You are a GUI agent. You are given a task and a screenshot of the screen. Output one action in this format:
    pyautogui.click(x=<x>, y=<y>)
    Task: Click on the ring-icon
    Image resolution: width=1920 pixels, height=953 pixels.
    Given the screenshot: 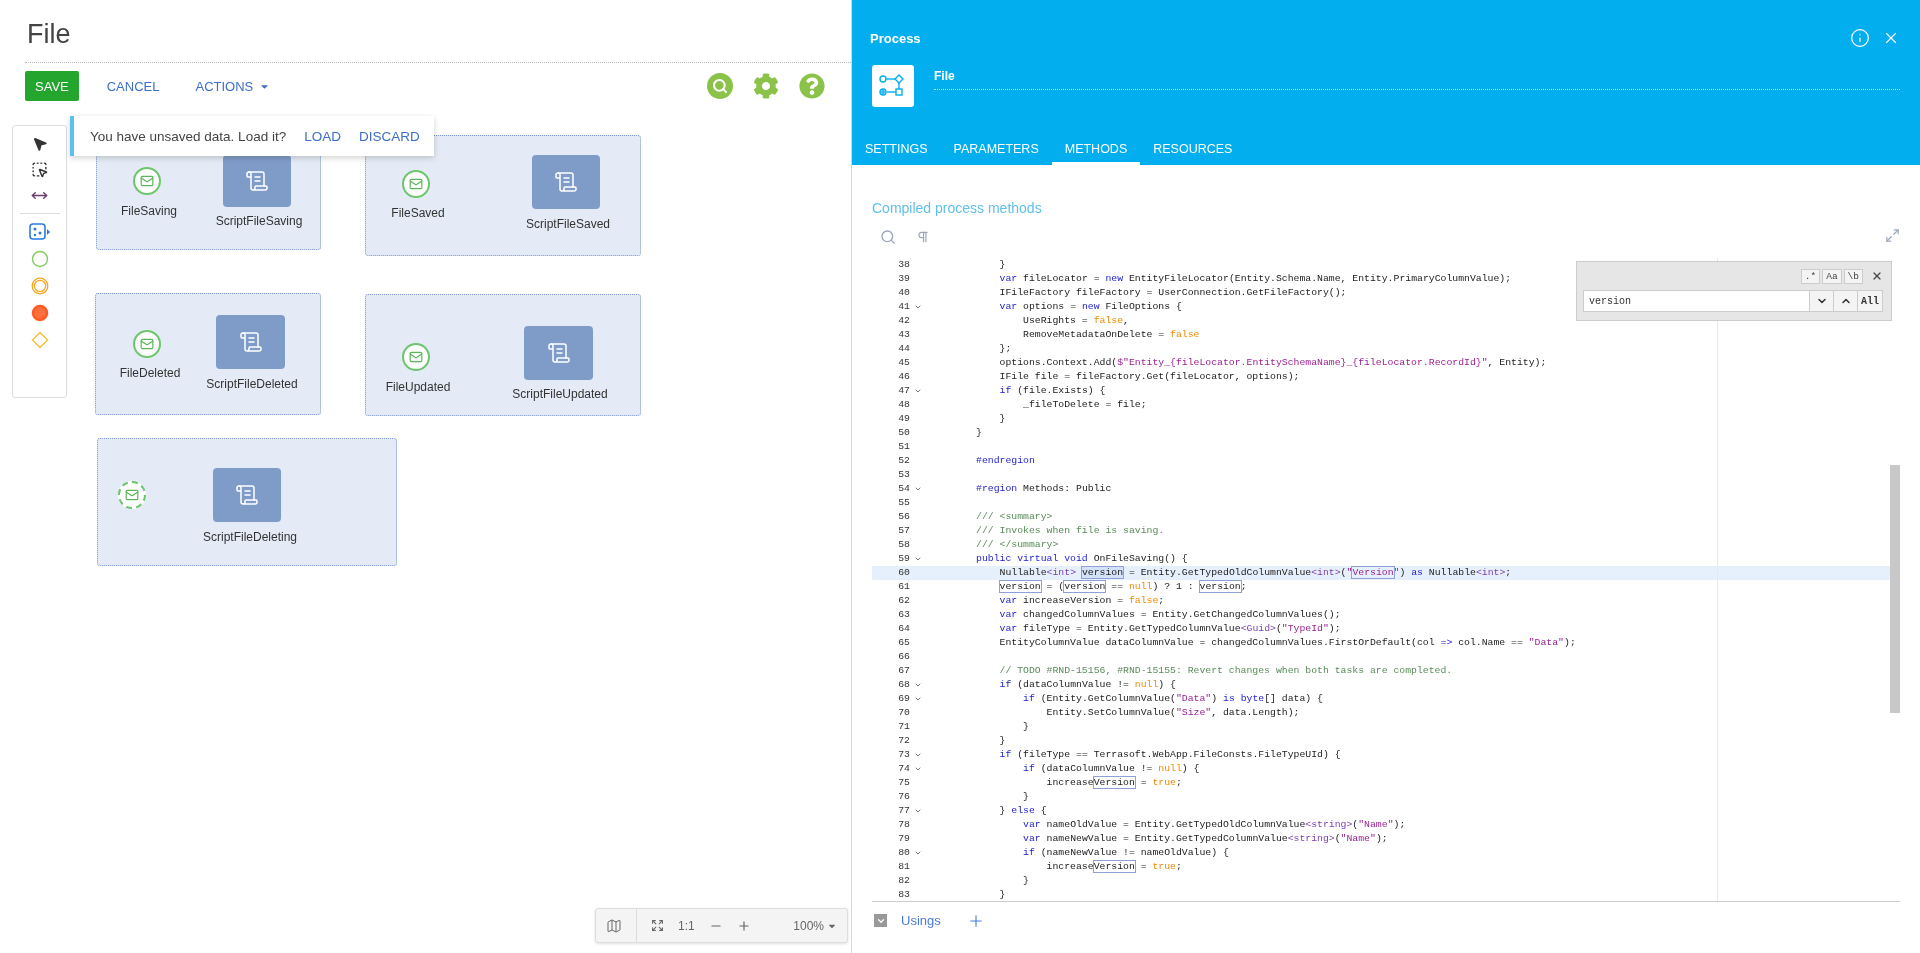 What is the action you would take?
    pyautogui.click(x=39, y=259)
    